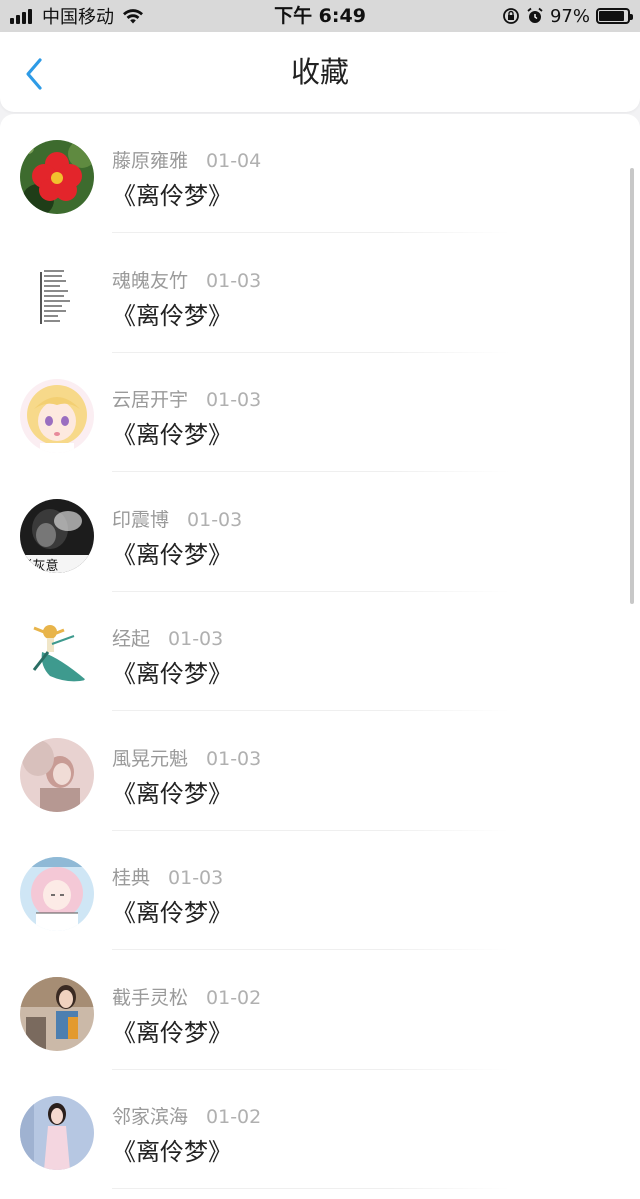  Describe the element at coordinates (150, 400) in the screenshot. I see `author-name: 云居开宇` at that location.